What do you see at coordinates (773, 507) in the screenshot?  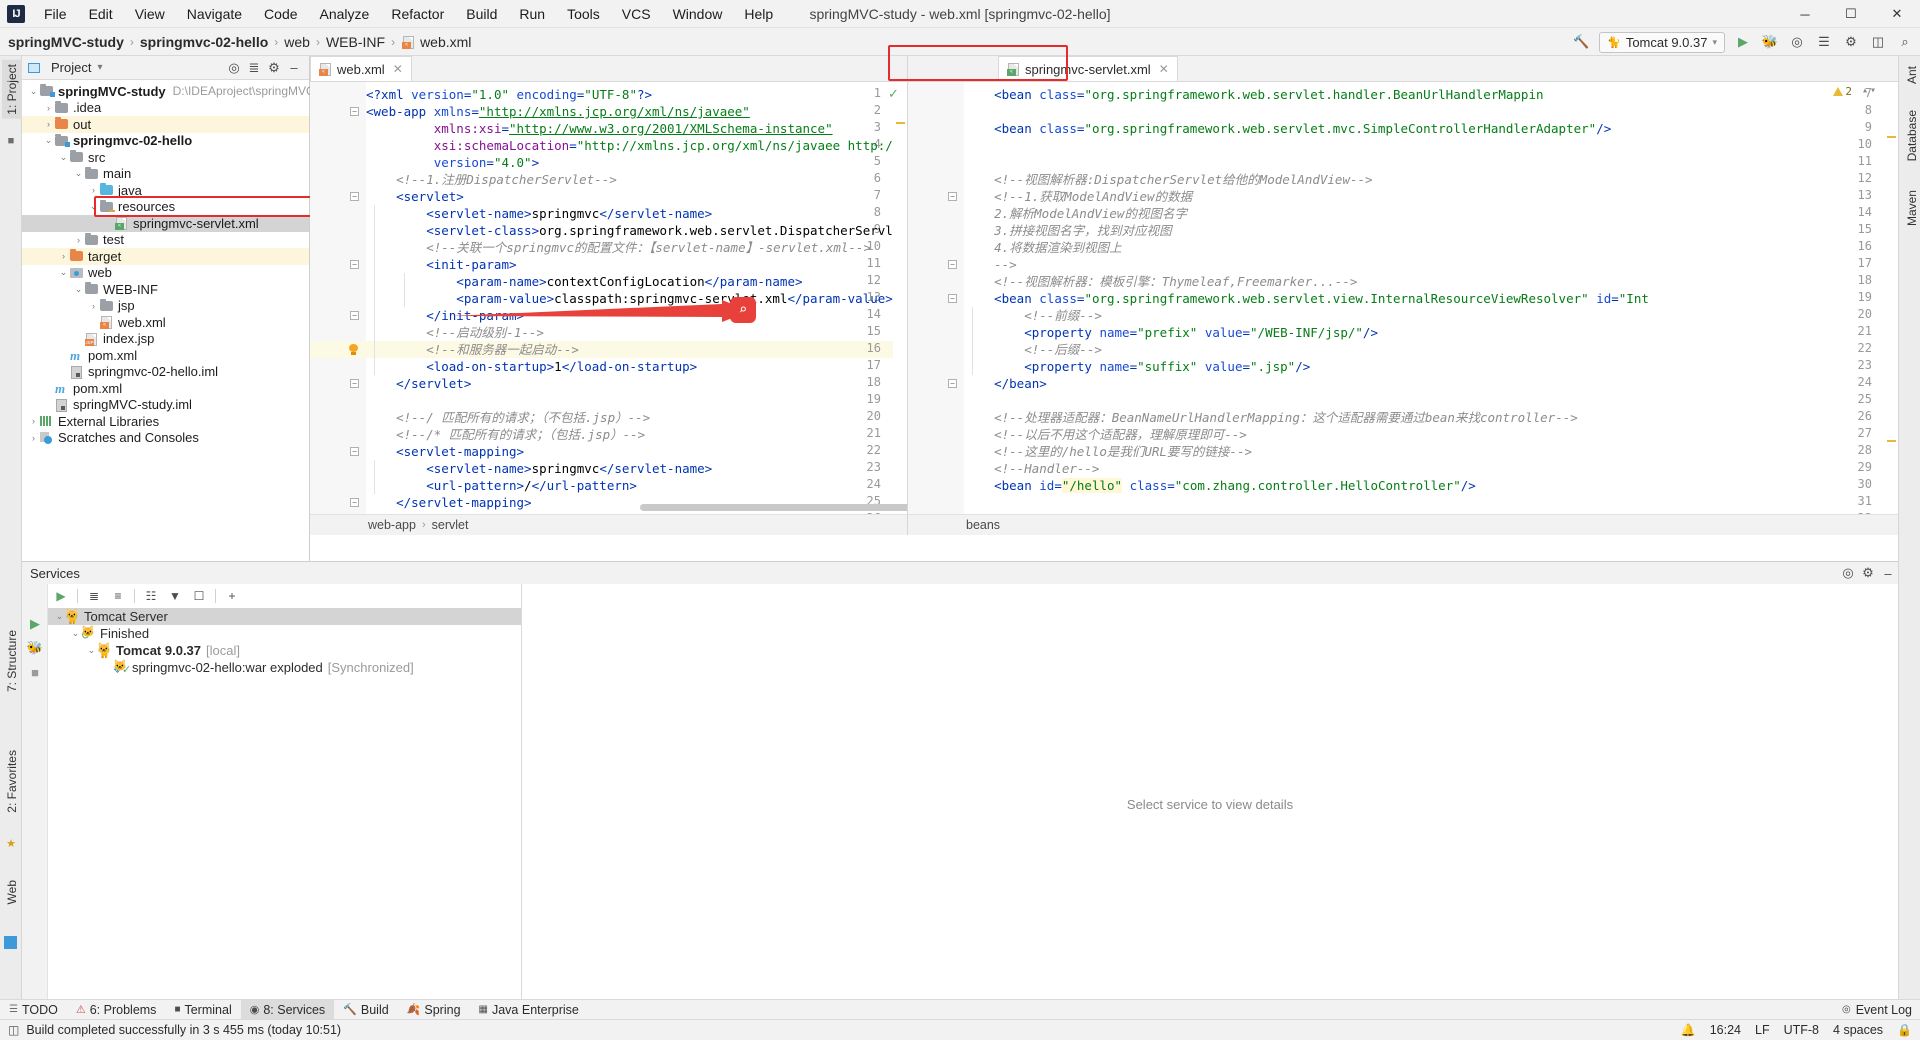 I see `horizontal-scrollbar-left` at bounding box center [773, 507].